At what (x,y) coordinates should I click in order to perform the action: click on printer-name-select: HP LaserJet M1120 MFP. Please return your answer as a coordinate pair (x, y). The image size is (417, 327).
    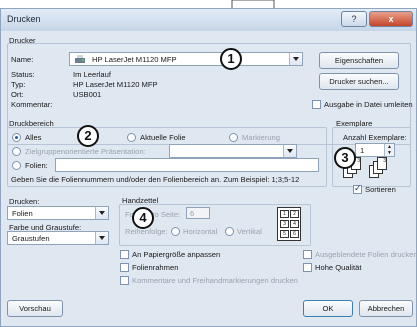
    Looking at the image, I should click on (186, 59).